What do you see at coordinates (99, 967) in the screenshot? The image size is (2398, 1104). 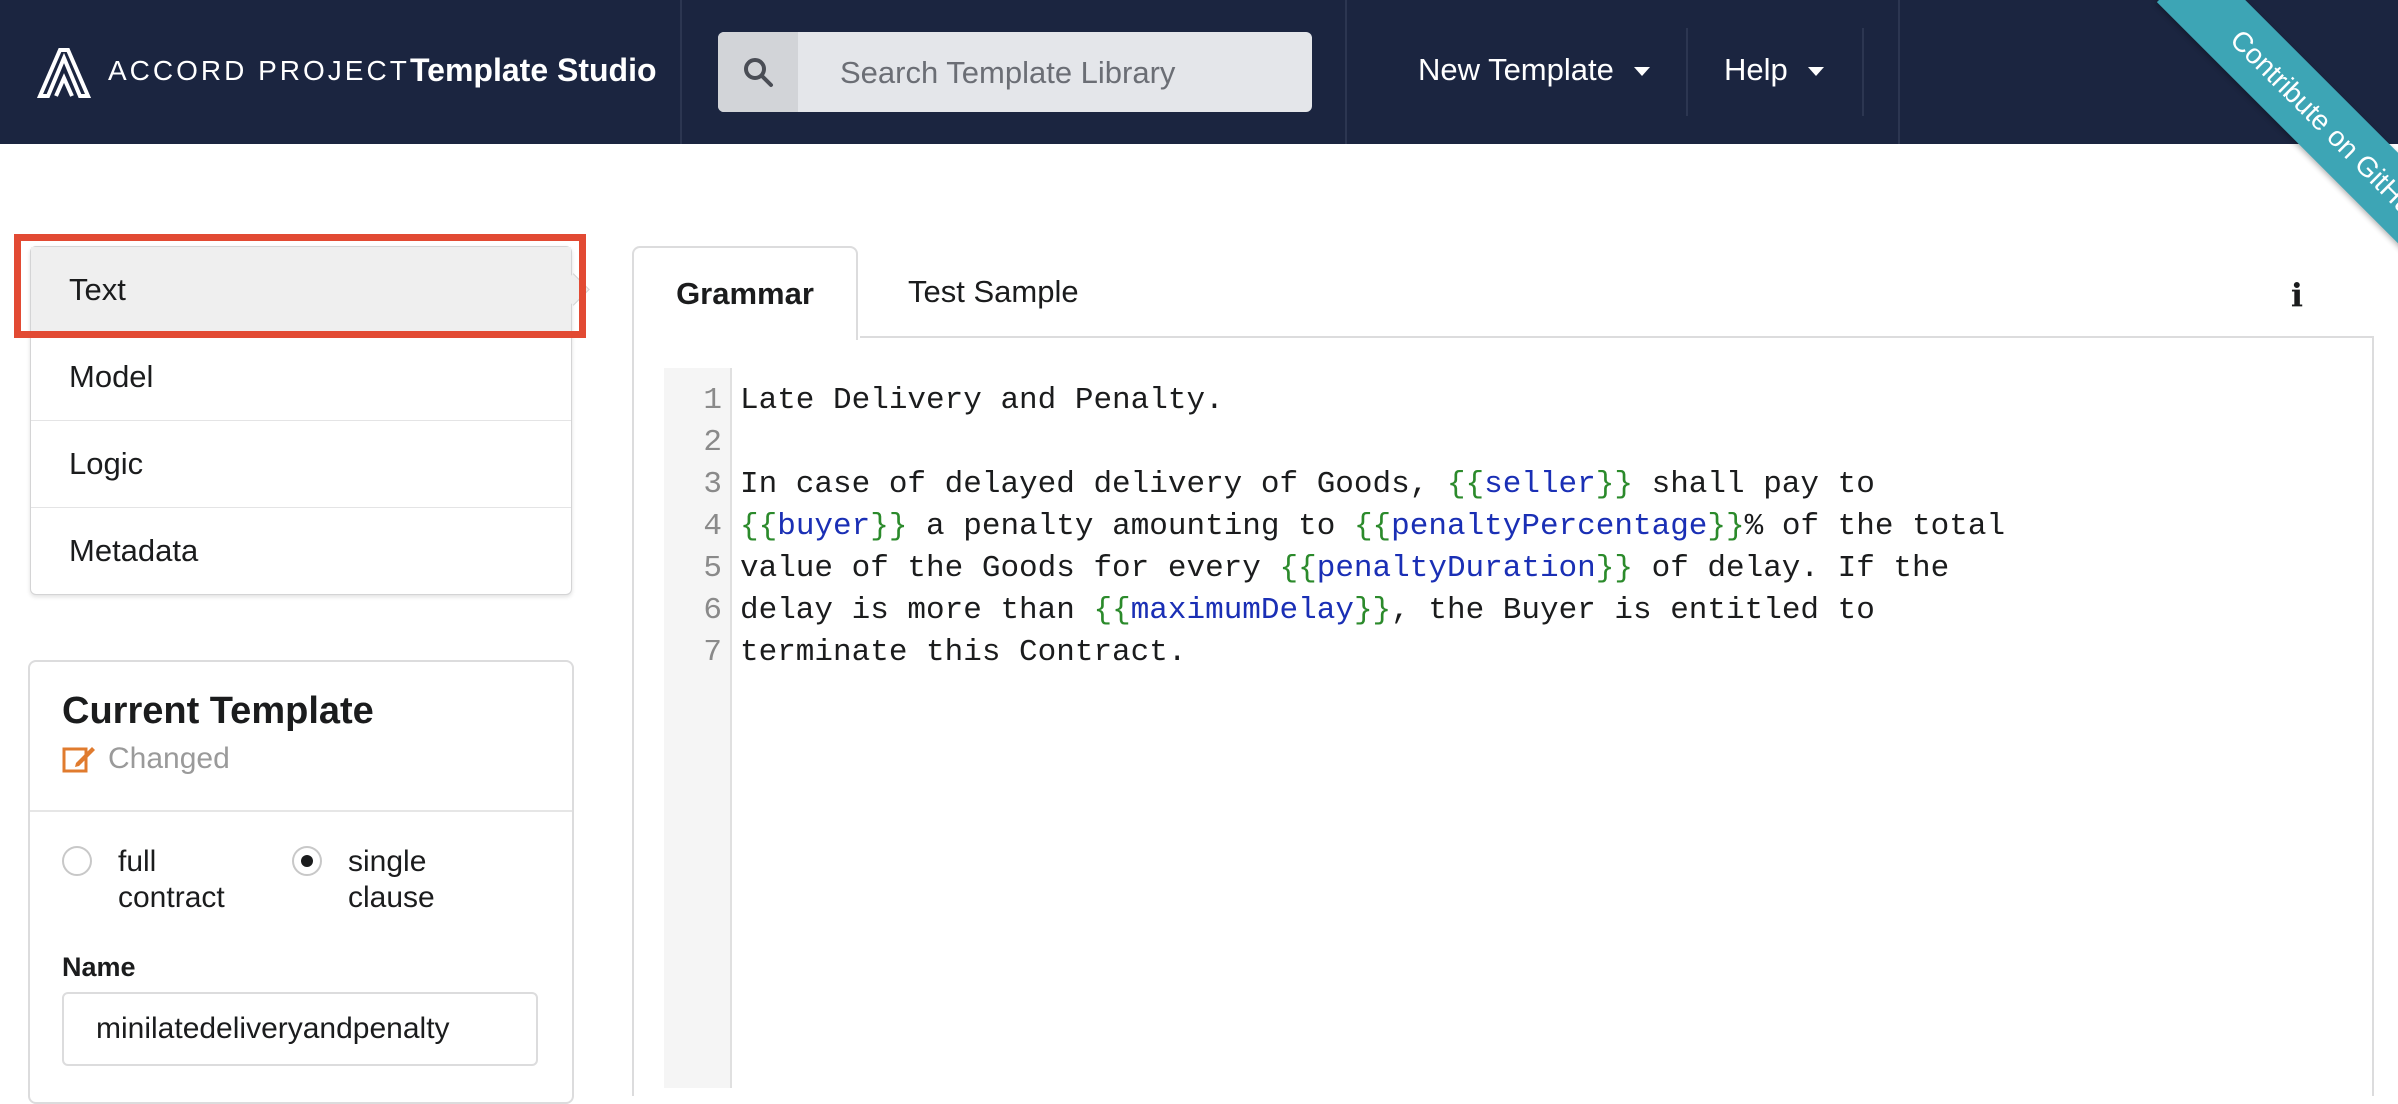 I see `name-label: Name` at bounding box center [99, 967].